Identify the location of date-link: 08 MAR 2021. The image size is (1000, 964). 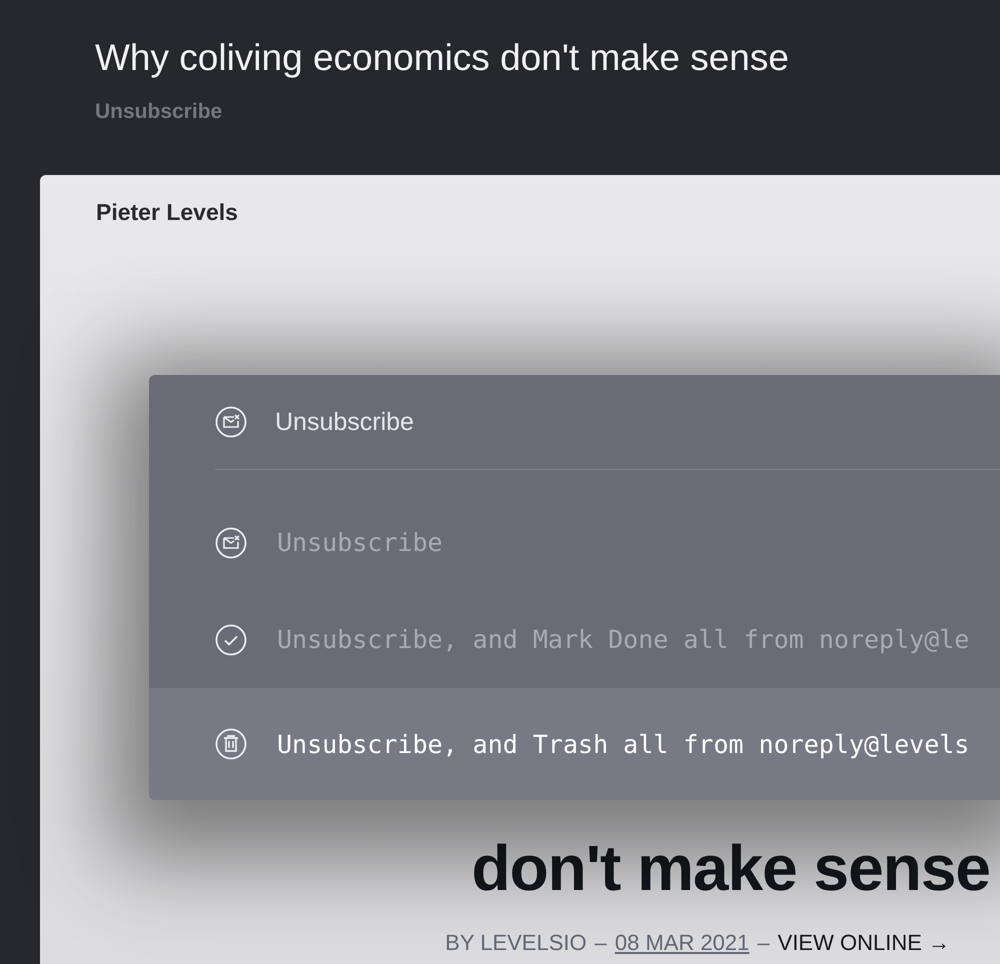
(682, 943).